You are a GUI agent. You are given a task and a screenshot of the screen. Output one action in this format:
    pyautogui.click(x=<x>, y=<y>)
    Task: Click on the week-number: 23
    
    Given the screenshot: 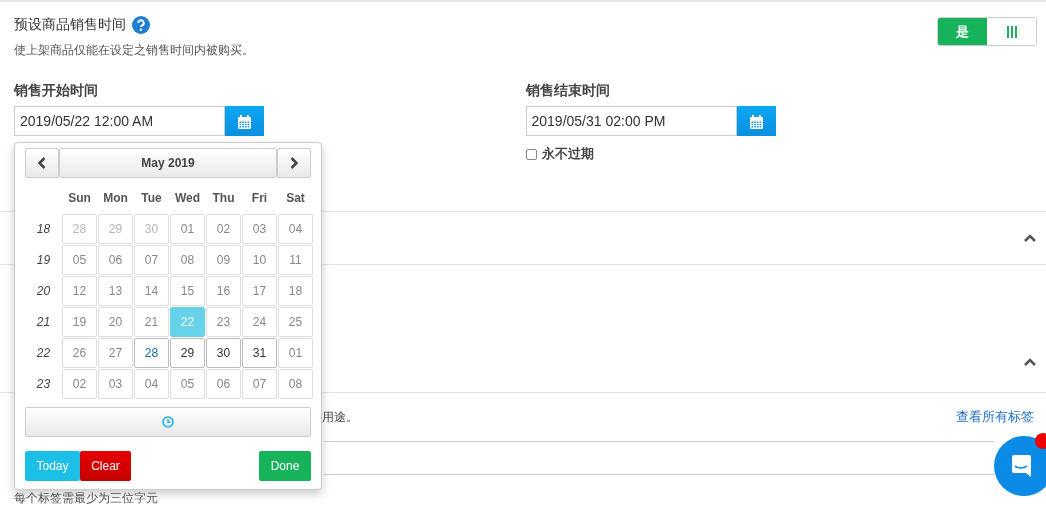 What is the action you would take?
    pyautogui.click(x=43, y=384)
    